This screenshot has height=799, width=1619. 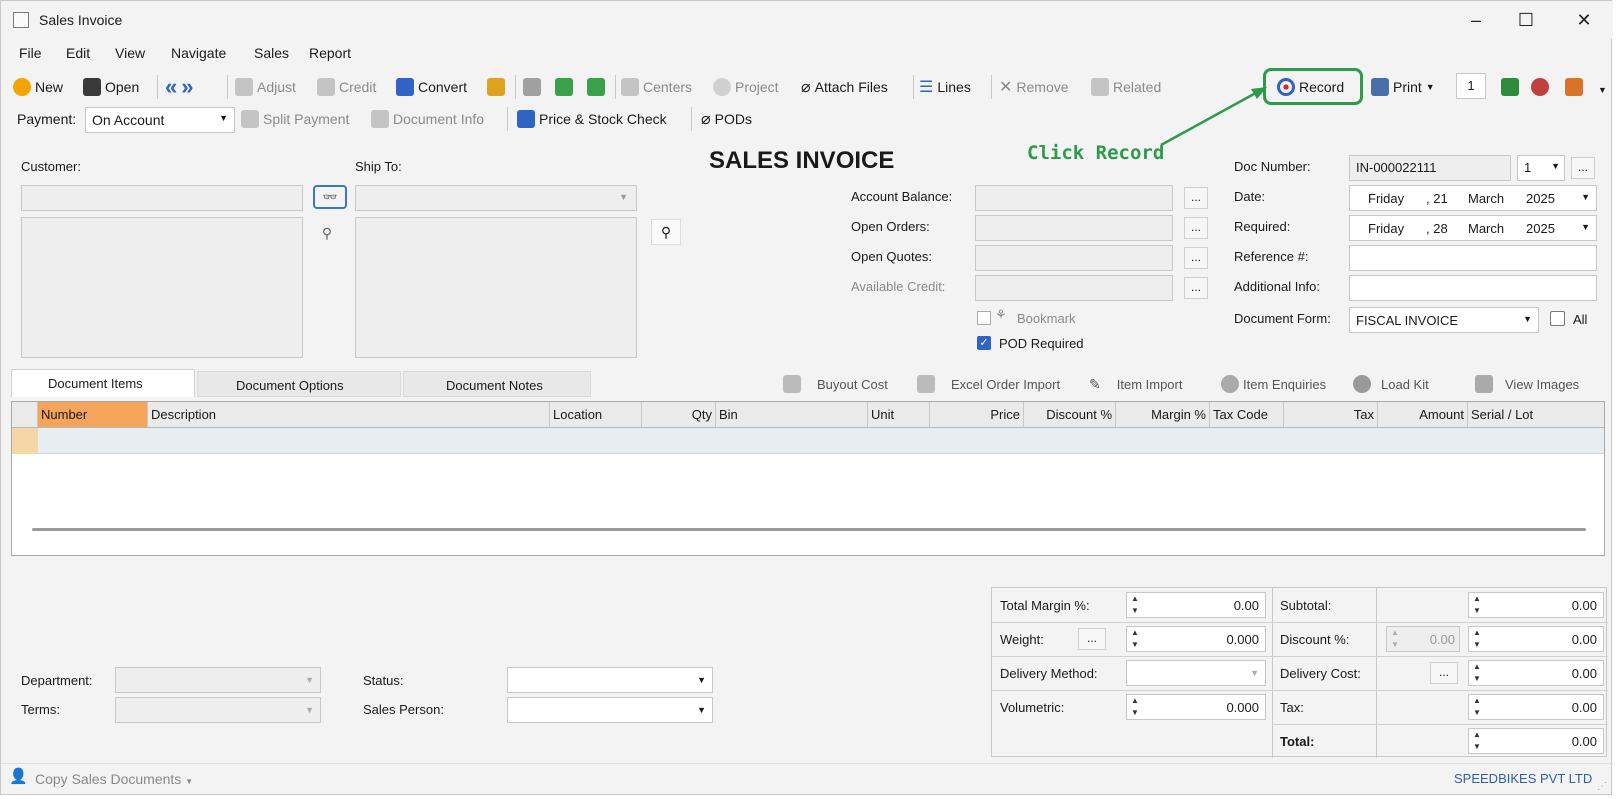 I want to click on new-button: New, so click(x=38, y=87).